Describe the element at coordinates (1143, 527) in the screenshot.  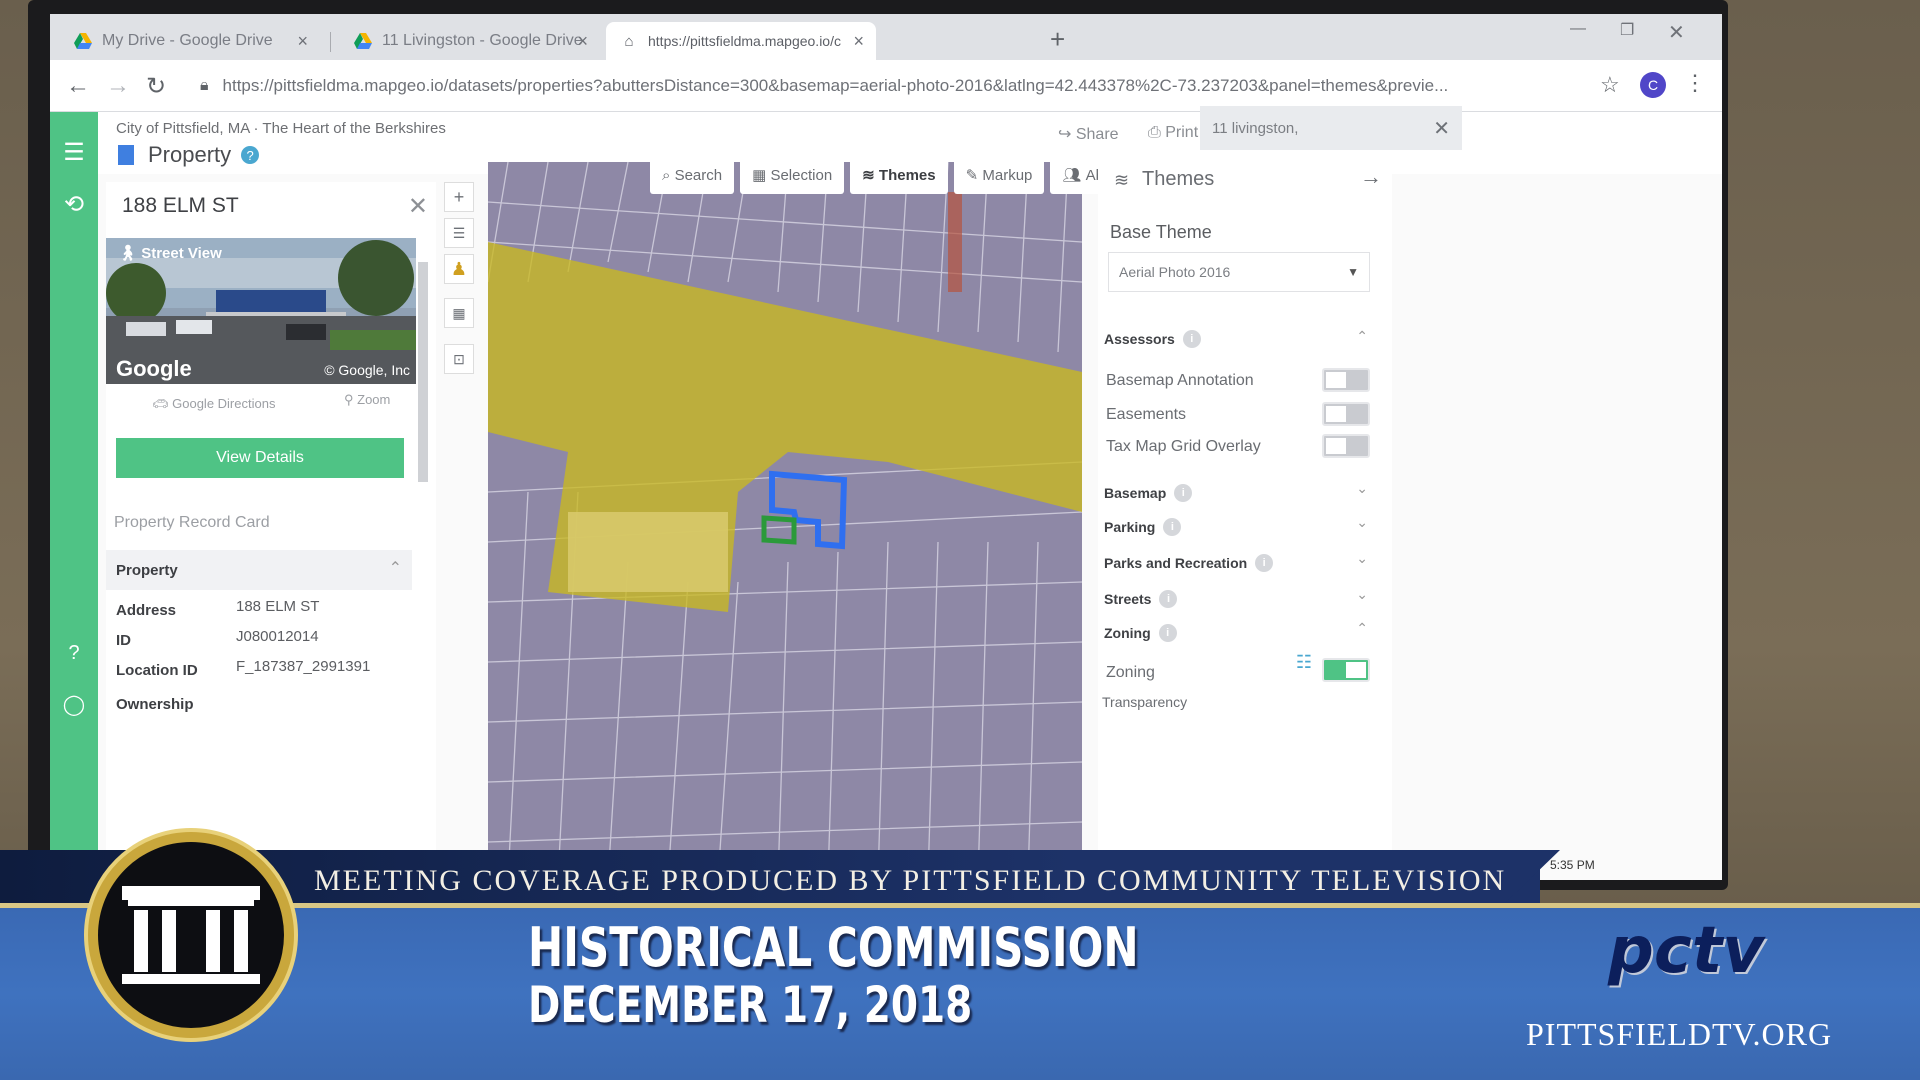
I see `group-parking: Parking i` at that location.